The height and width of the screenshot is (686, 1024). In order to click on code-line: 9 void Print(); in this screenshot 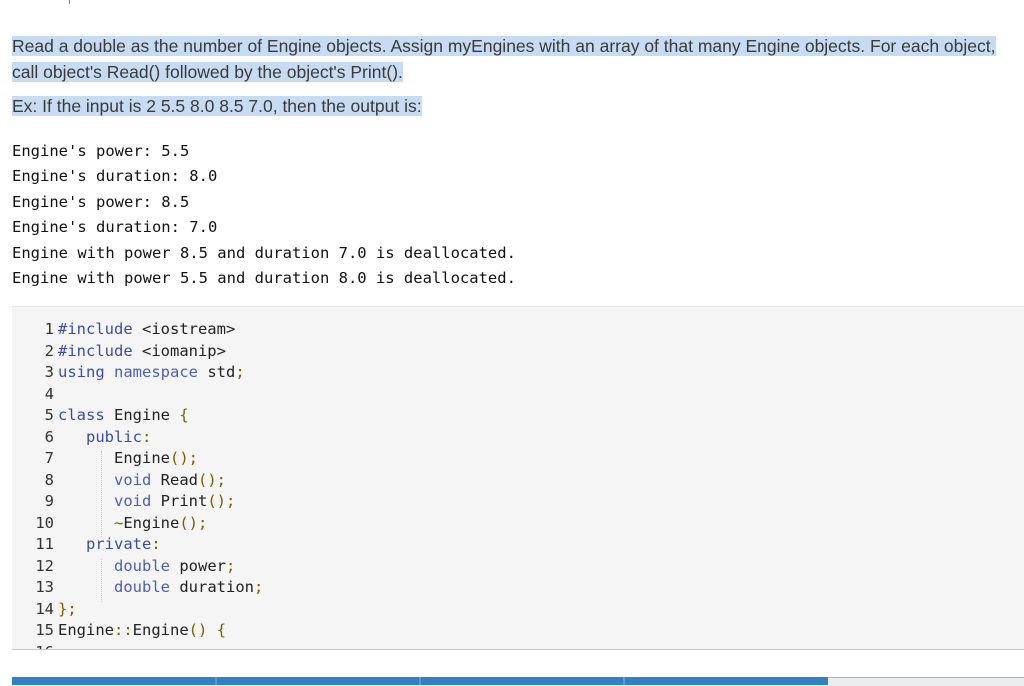, I will do `click(137, 502)`.